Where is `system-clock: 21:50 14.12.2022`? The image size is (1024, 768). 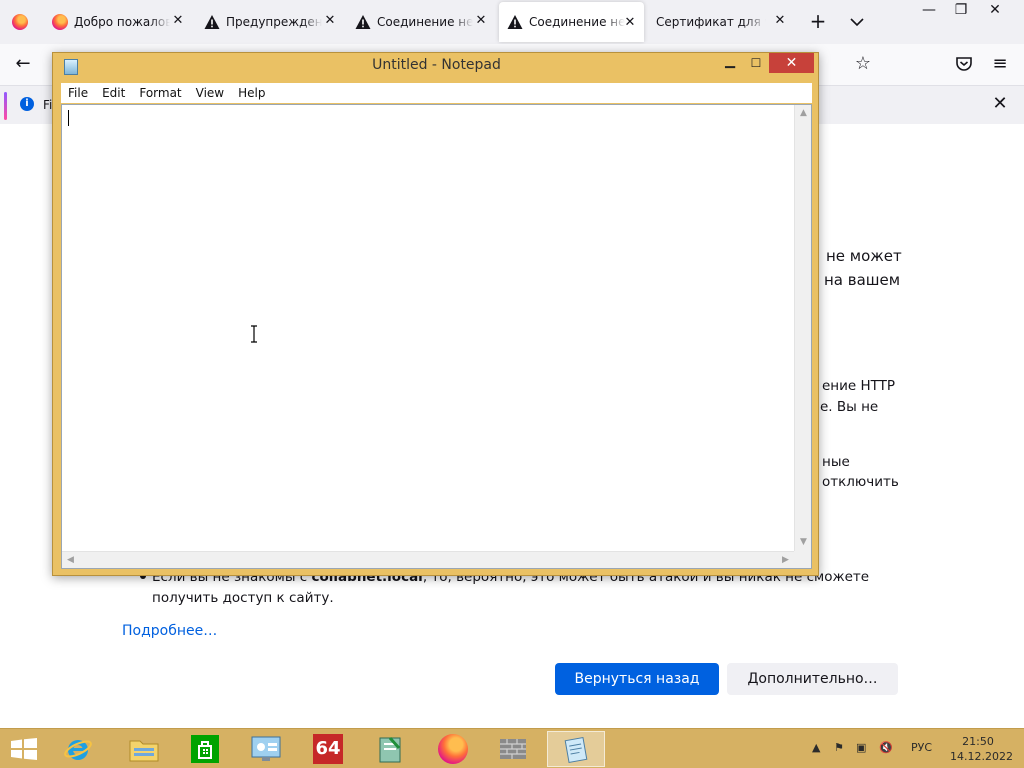 system-clock: 21:50 14.12.2022 is located at coordinates (981, 749).